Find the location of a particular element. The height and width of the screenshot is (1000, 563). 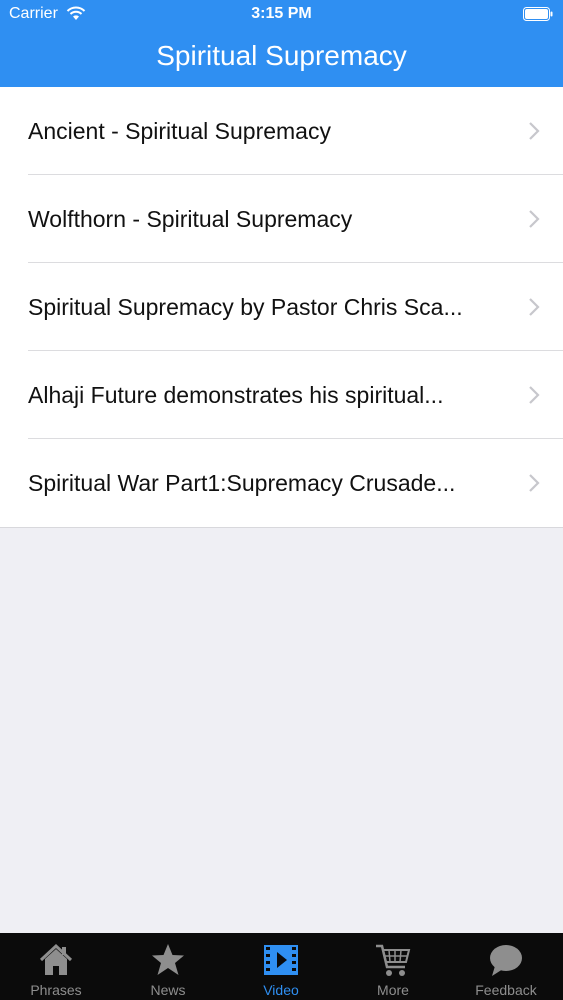

tab-feedback: Feedback is located at coordinates (506, 966).